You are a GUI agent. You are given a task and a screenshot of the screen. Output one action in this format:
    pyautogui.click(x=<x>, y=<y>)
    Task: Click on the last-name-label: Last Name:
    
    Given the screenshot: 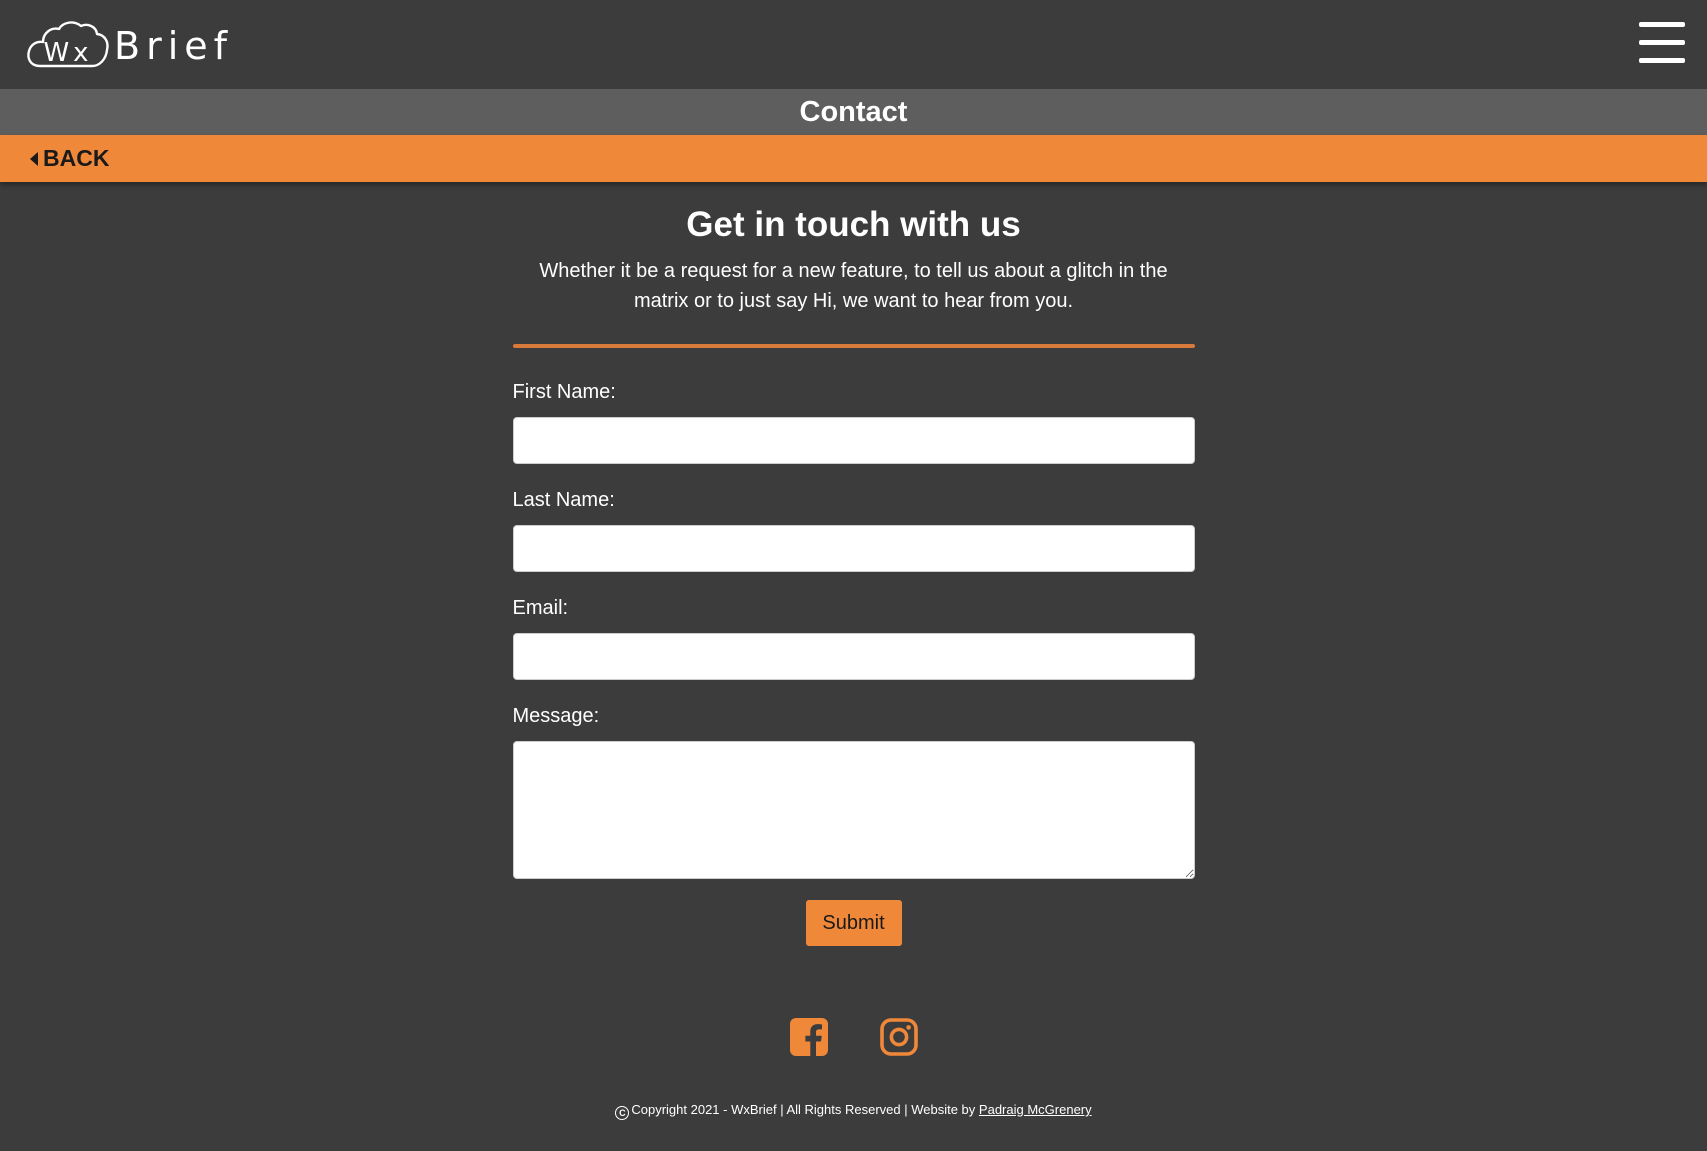 What is the action you would take?
    pyautogui.click(x=563, y=500)
    